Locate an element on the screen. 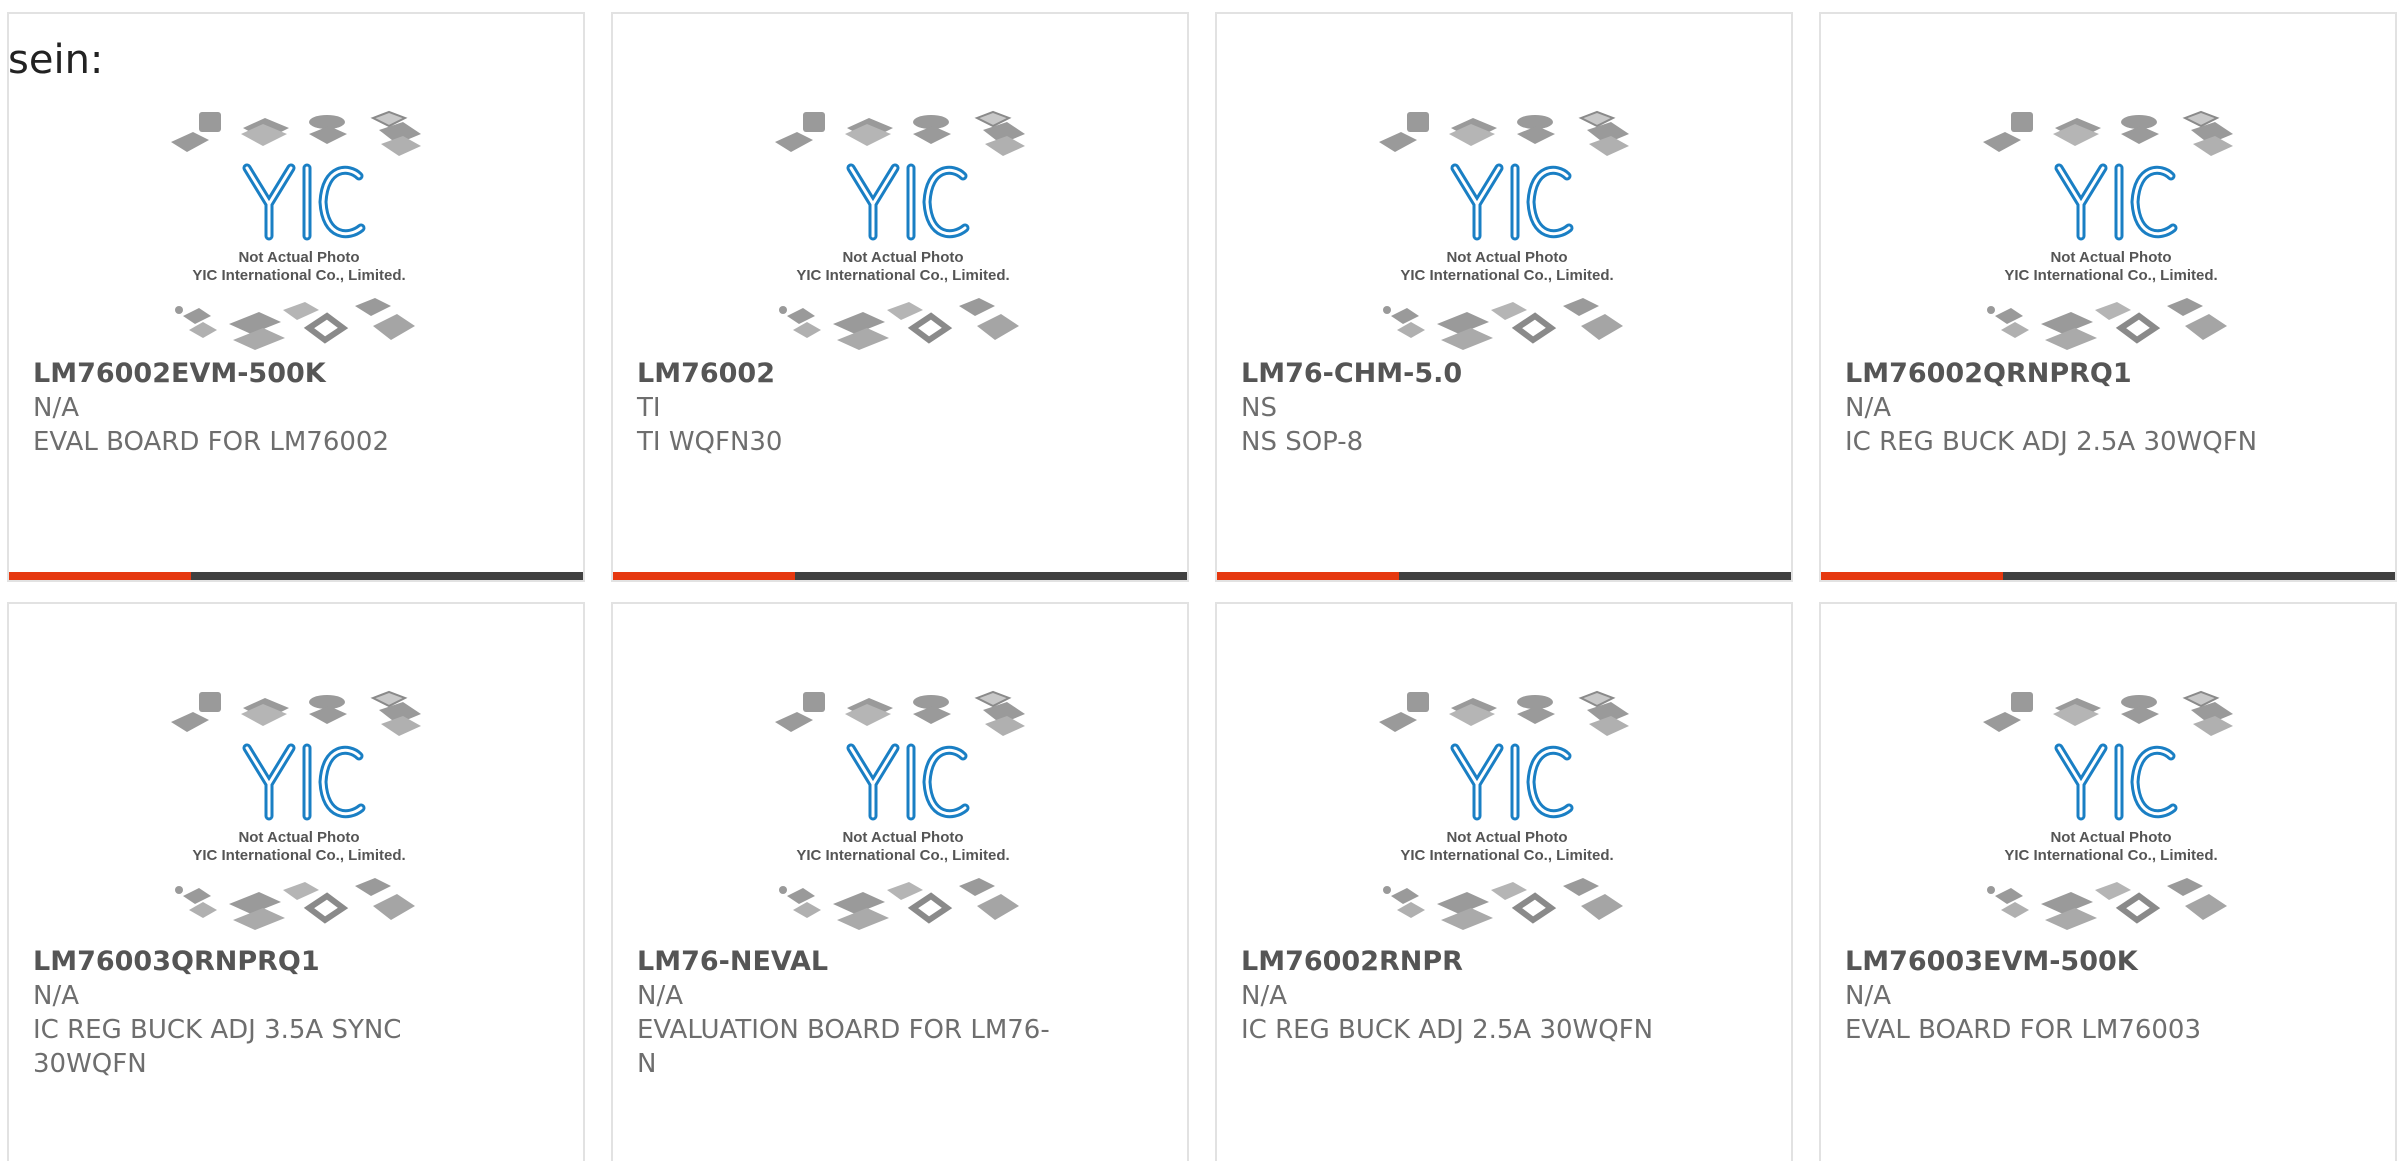  product-description: EVAL BOARD FOR LM76003 is located at coordinates (2023, 1030).